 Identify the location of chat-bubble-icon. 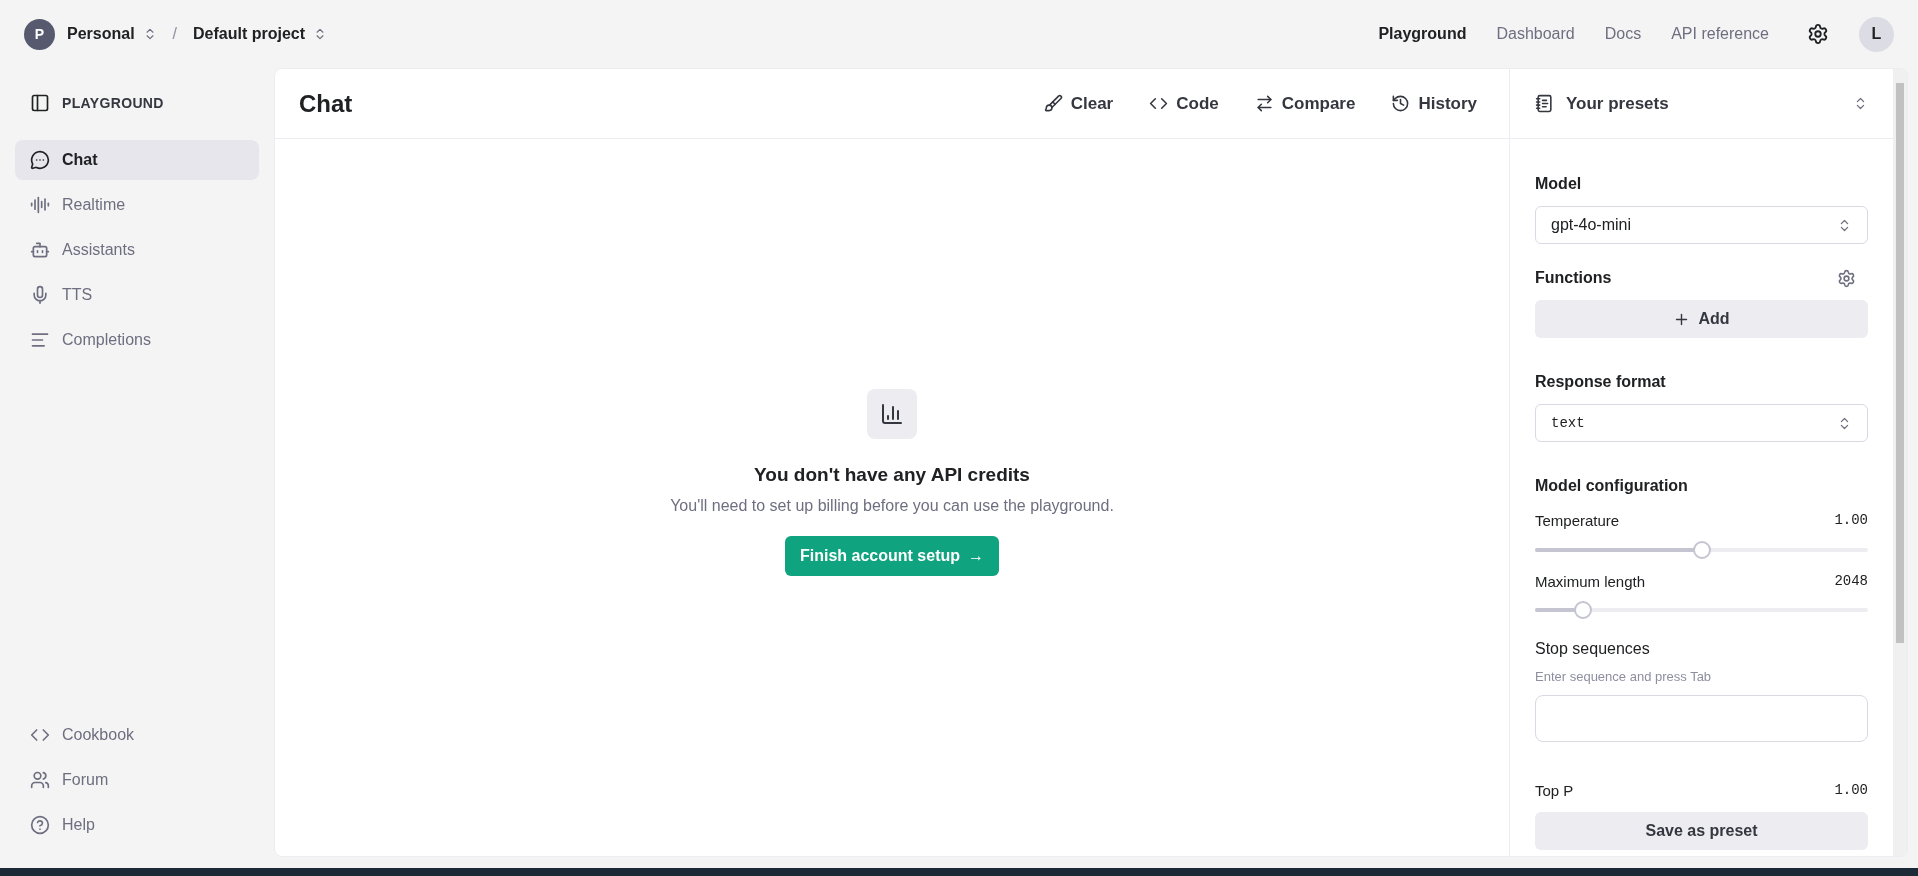
(40, 160).